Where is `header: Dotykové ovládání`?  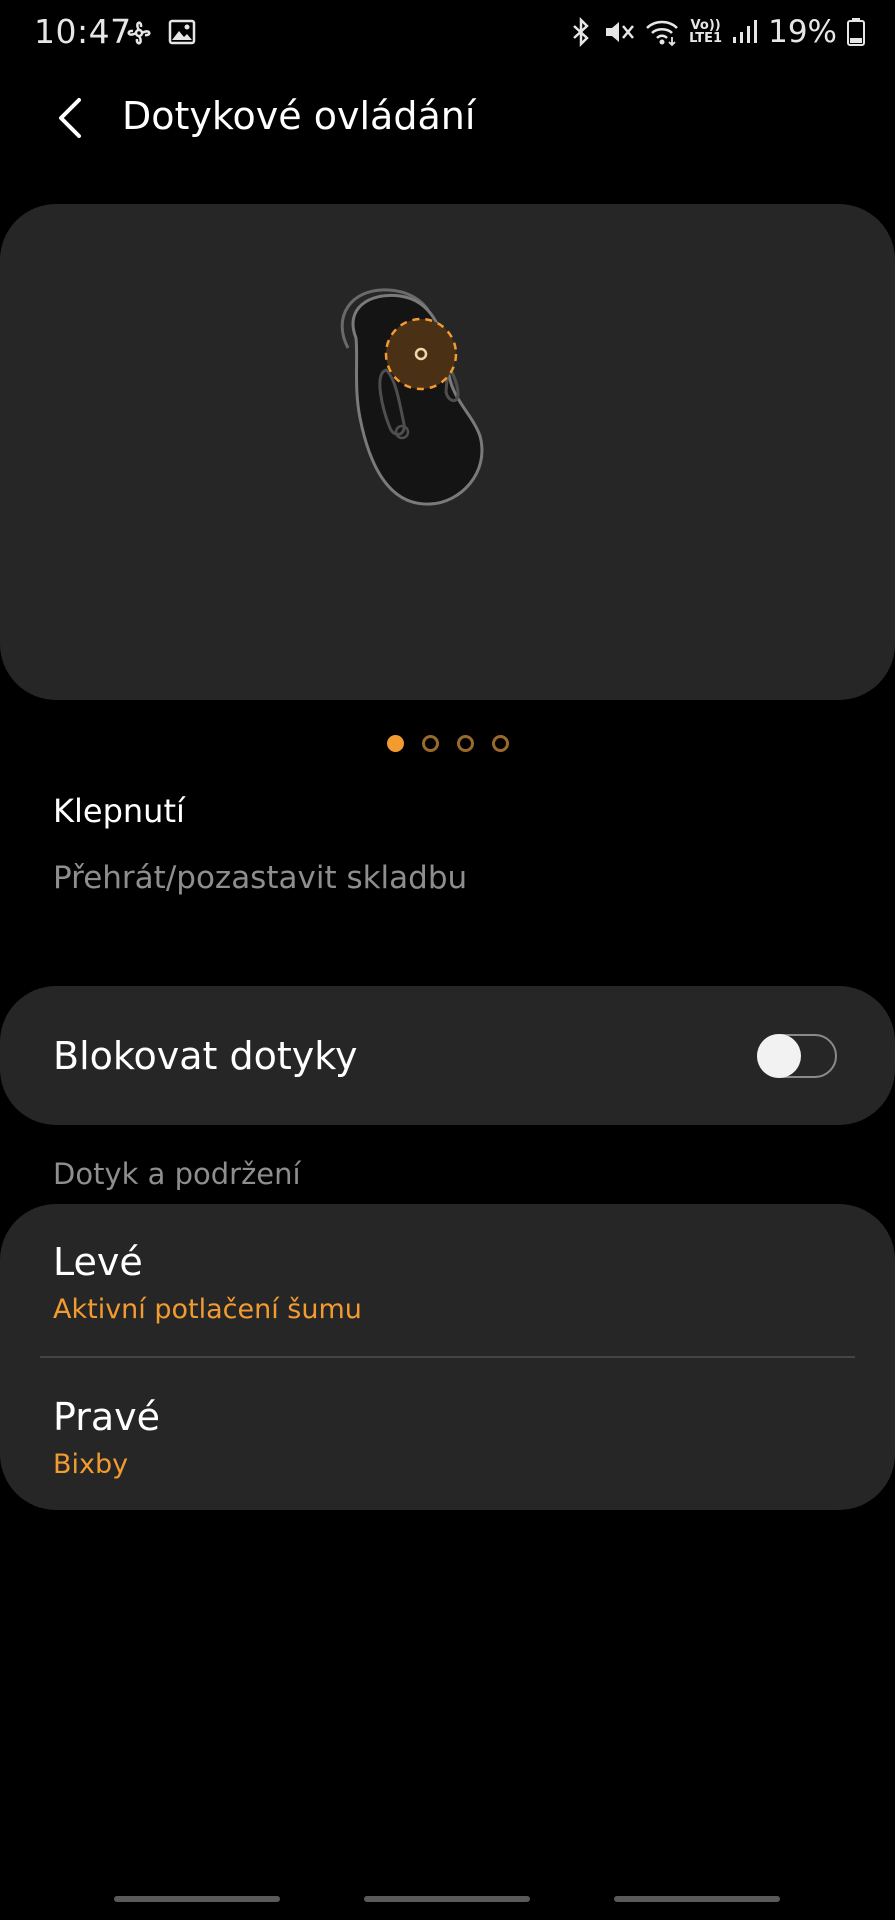 header: Dotykové ovládání is located at coordinates (447, 118).